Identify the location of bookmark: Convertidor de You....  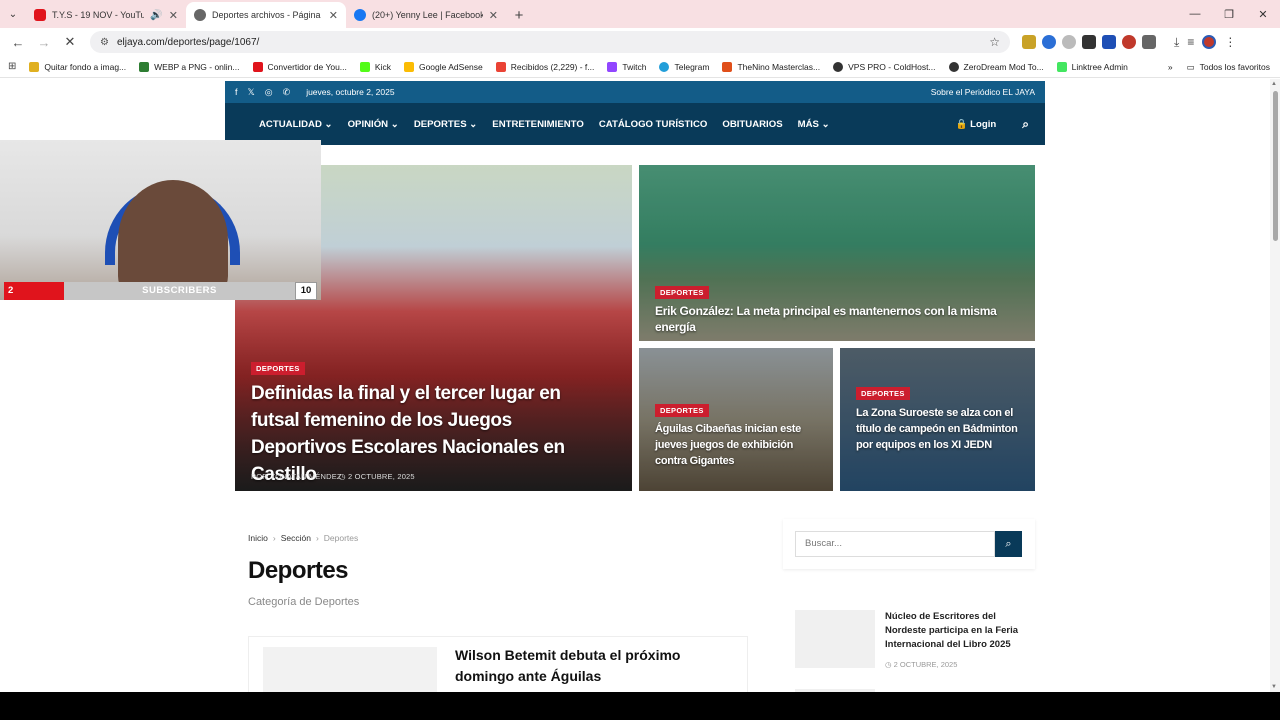
(299, 66).